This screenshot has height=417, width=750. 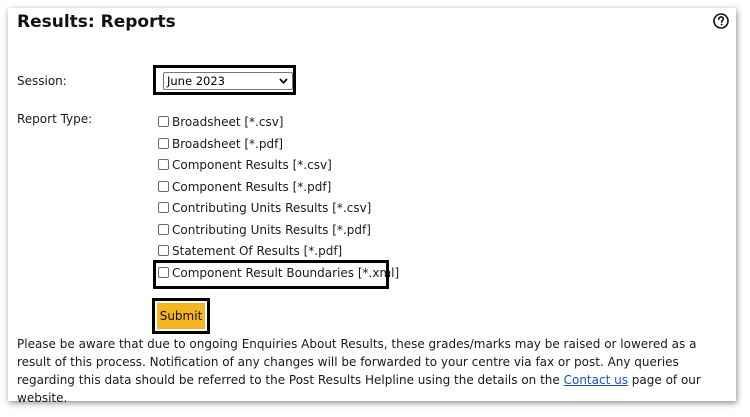 I want to click on option-broadsheet-csv: Broadsheet [*.csv], so click(x=221, y=122).